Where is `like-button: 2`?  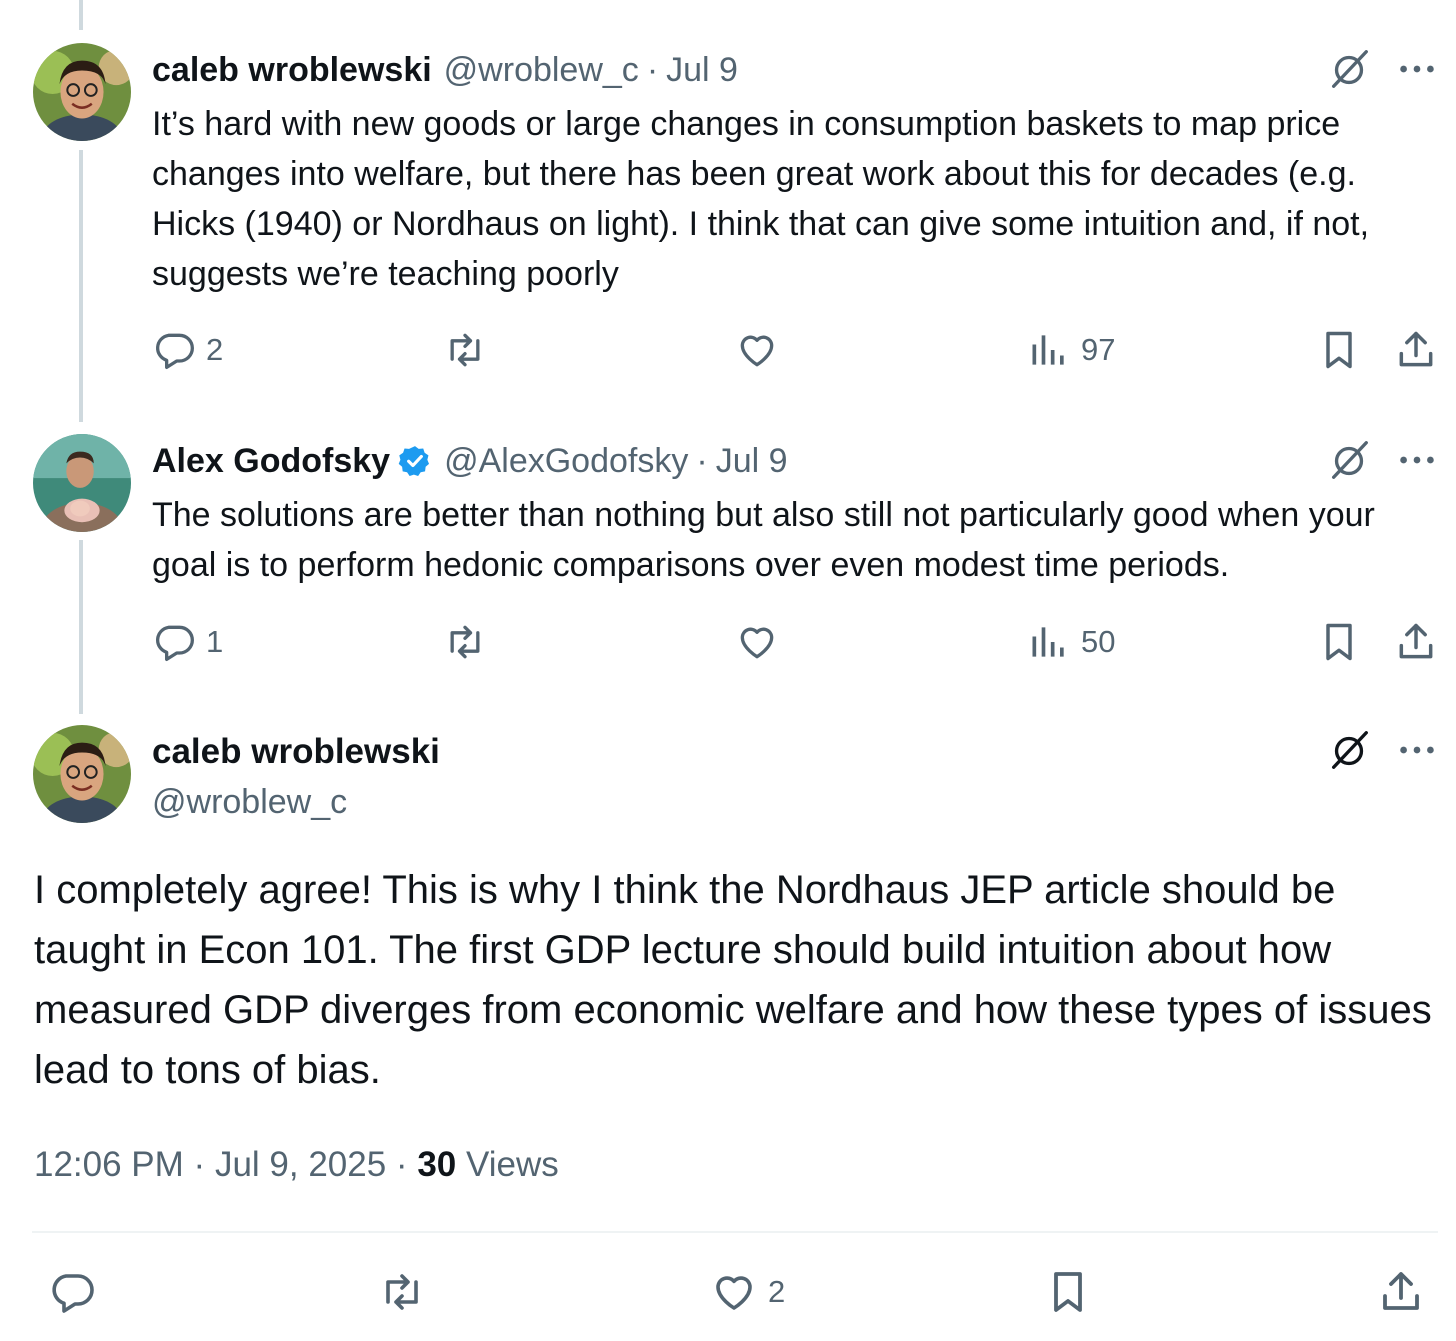
like-button: 2 is located at coordinates (747, 1292).